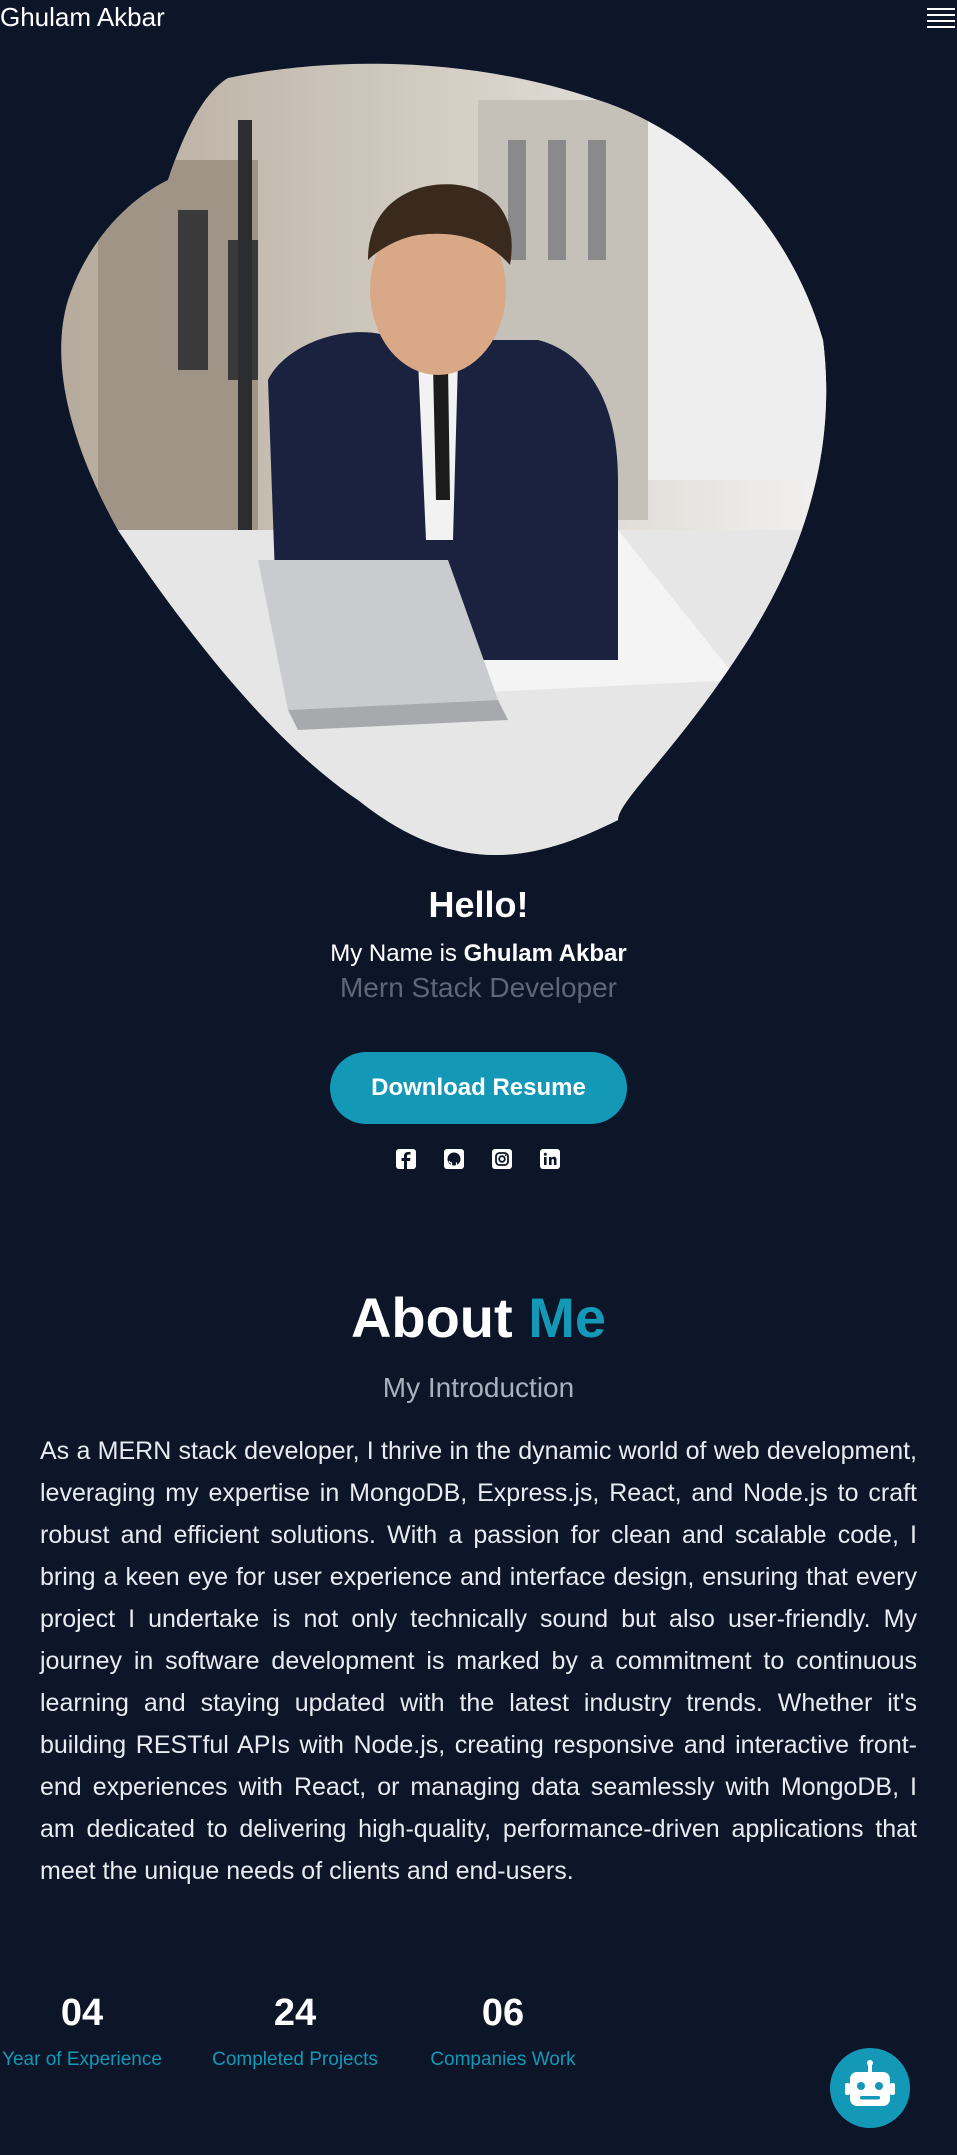 The image size is (957, 2155). Describe the element at coordinates (454, 1159) in the screenshot. I see `github-icon` at that location.